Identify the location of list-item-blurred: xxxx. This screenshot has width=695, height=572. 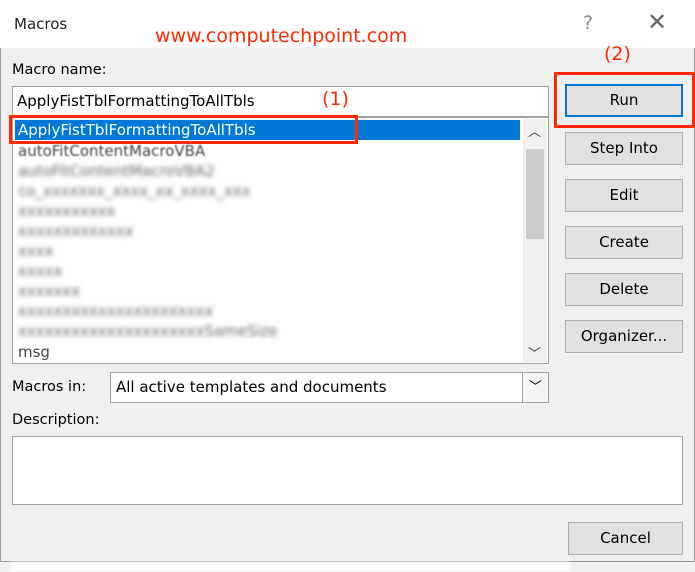
(34, 251).